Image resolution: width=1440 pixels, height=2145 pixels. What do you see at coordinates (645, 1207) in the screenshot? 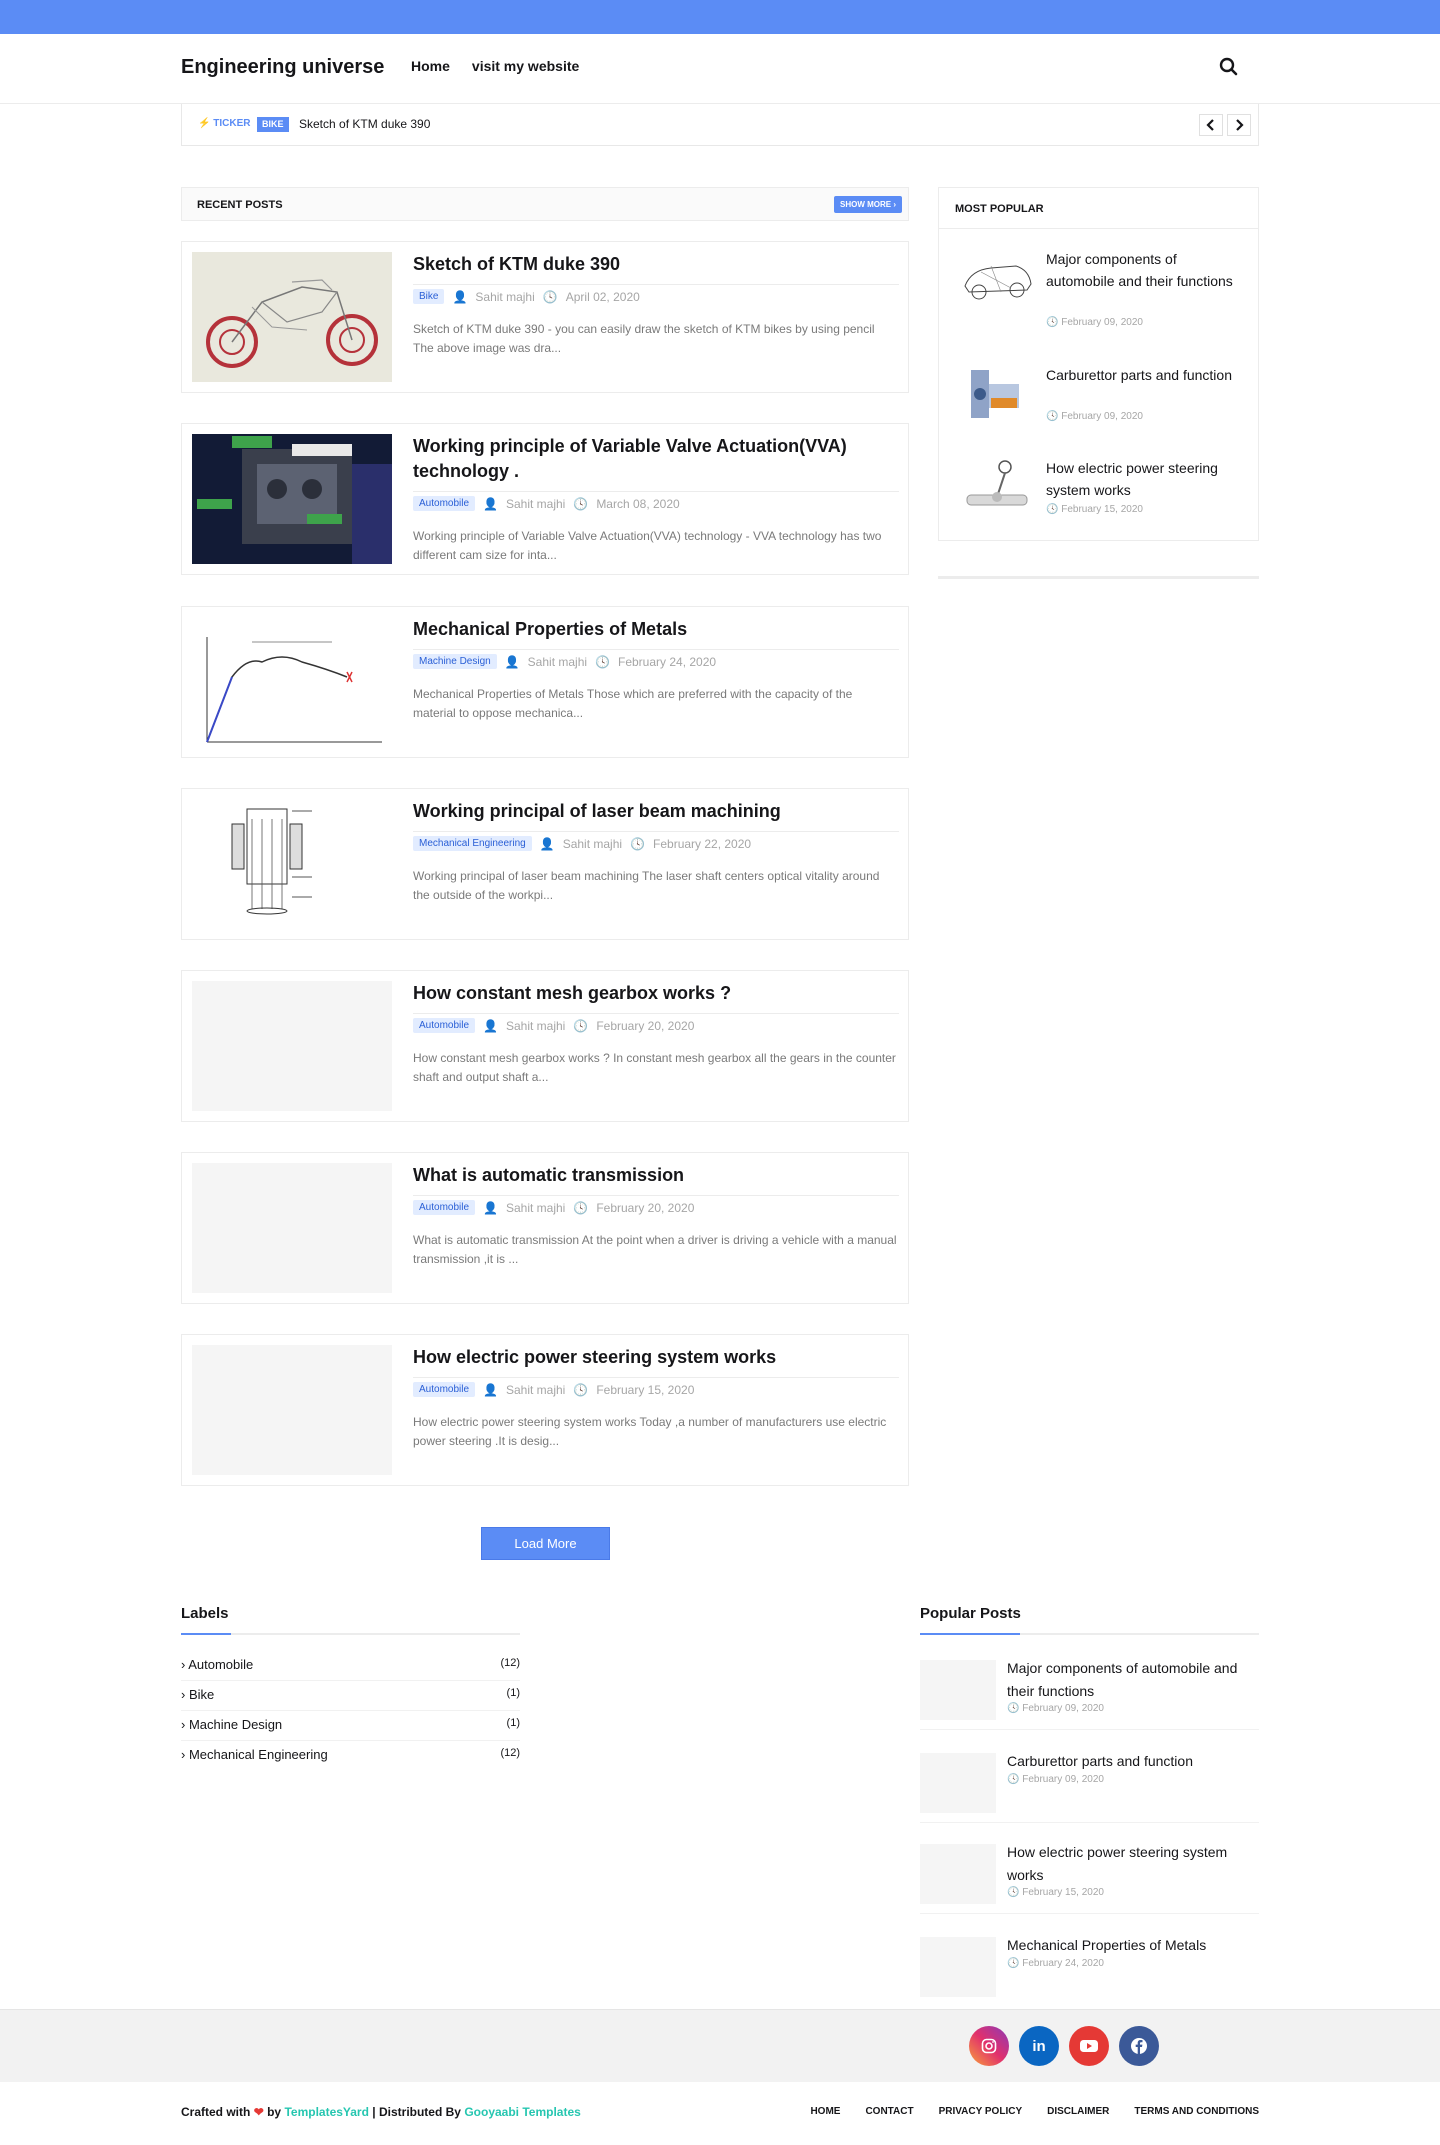
I see `post-date: February 20, 2020` at bounding box center [645, 1207].